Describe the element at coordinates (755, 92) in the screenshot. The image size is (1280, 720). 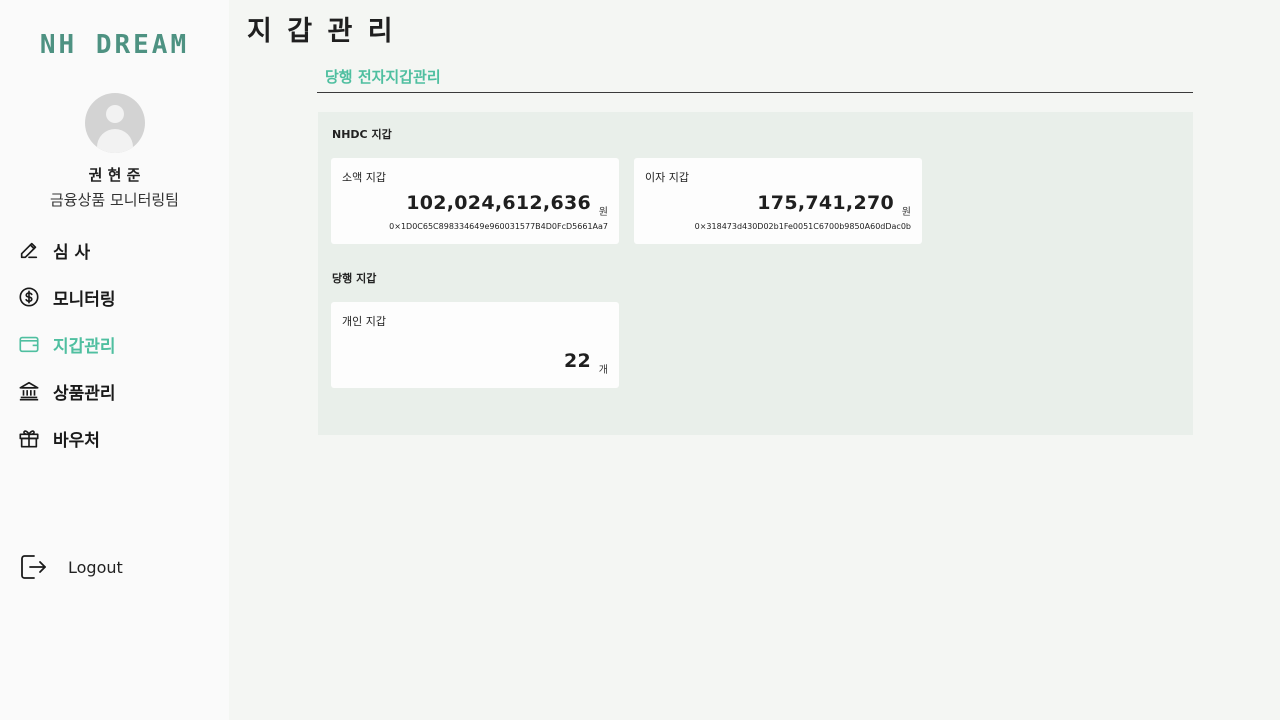
I see `section-divider` at that location.